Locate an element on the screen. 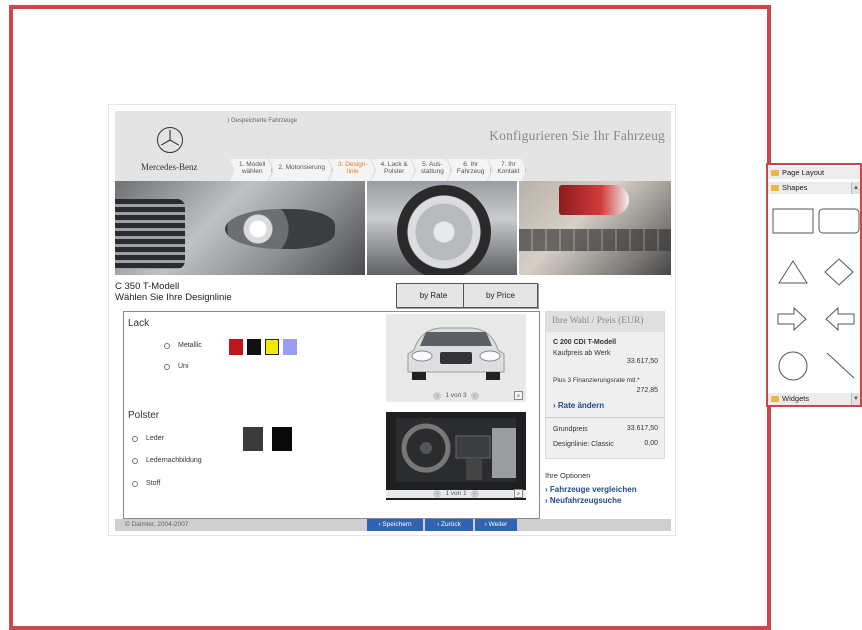 This screenshot has height=630, width=862. exterior-pager: ‹ 1 von 3 › is located at coordinates (456, 396).